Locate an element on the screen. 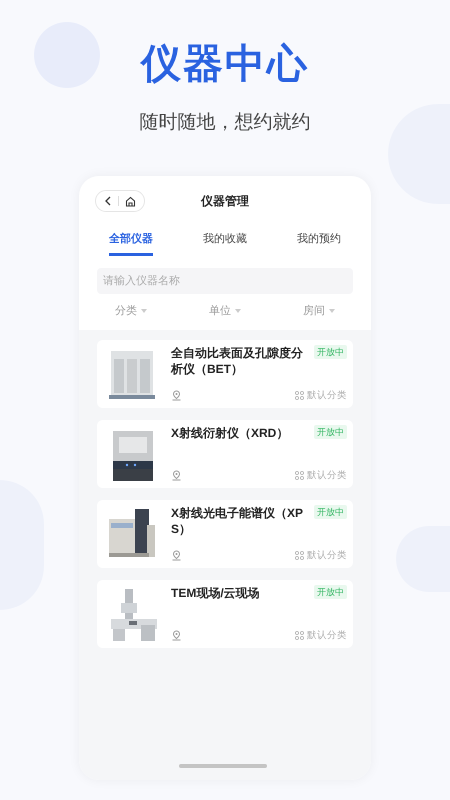  instrument-card: X射线光电子能谱仪（XPS） 开放中 默认分类 is located at coordinates (225, 534).